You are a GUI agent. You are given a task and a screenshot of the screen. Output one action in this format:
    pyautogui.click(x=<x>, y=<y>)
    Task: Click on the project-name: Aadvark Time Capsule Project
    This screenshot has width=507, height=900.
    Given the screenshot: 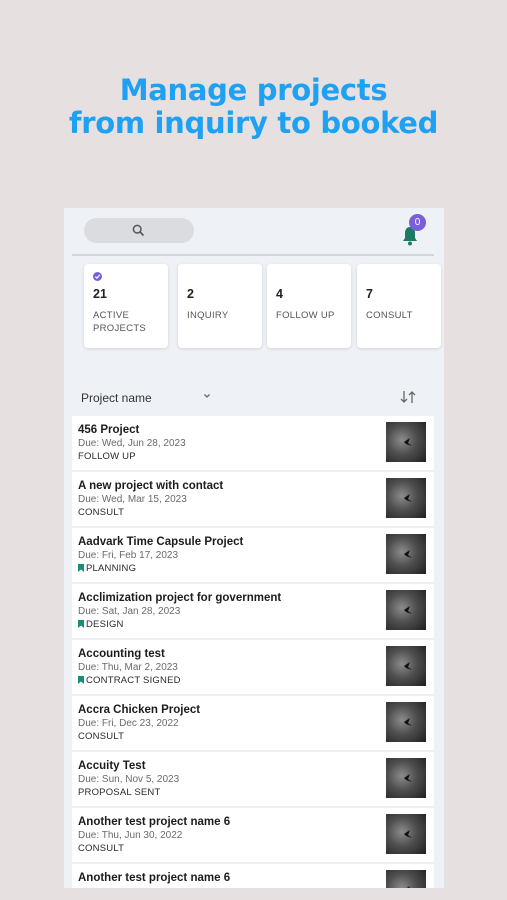 What is the action you would take?
    pyautogui.click(x=161, y=542)
    